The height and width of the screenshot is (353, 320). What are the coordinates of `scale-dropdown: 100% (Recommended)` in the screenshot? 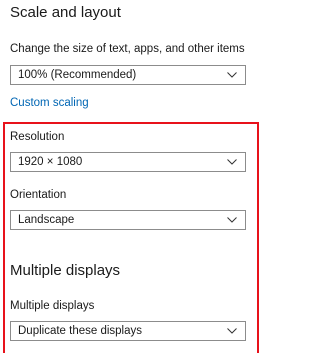 It's located at (128, 75).